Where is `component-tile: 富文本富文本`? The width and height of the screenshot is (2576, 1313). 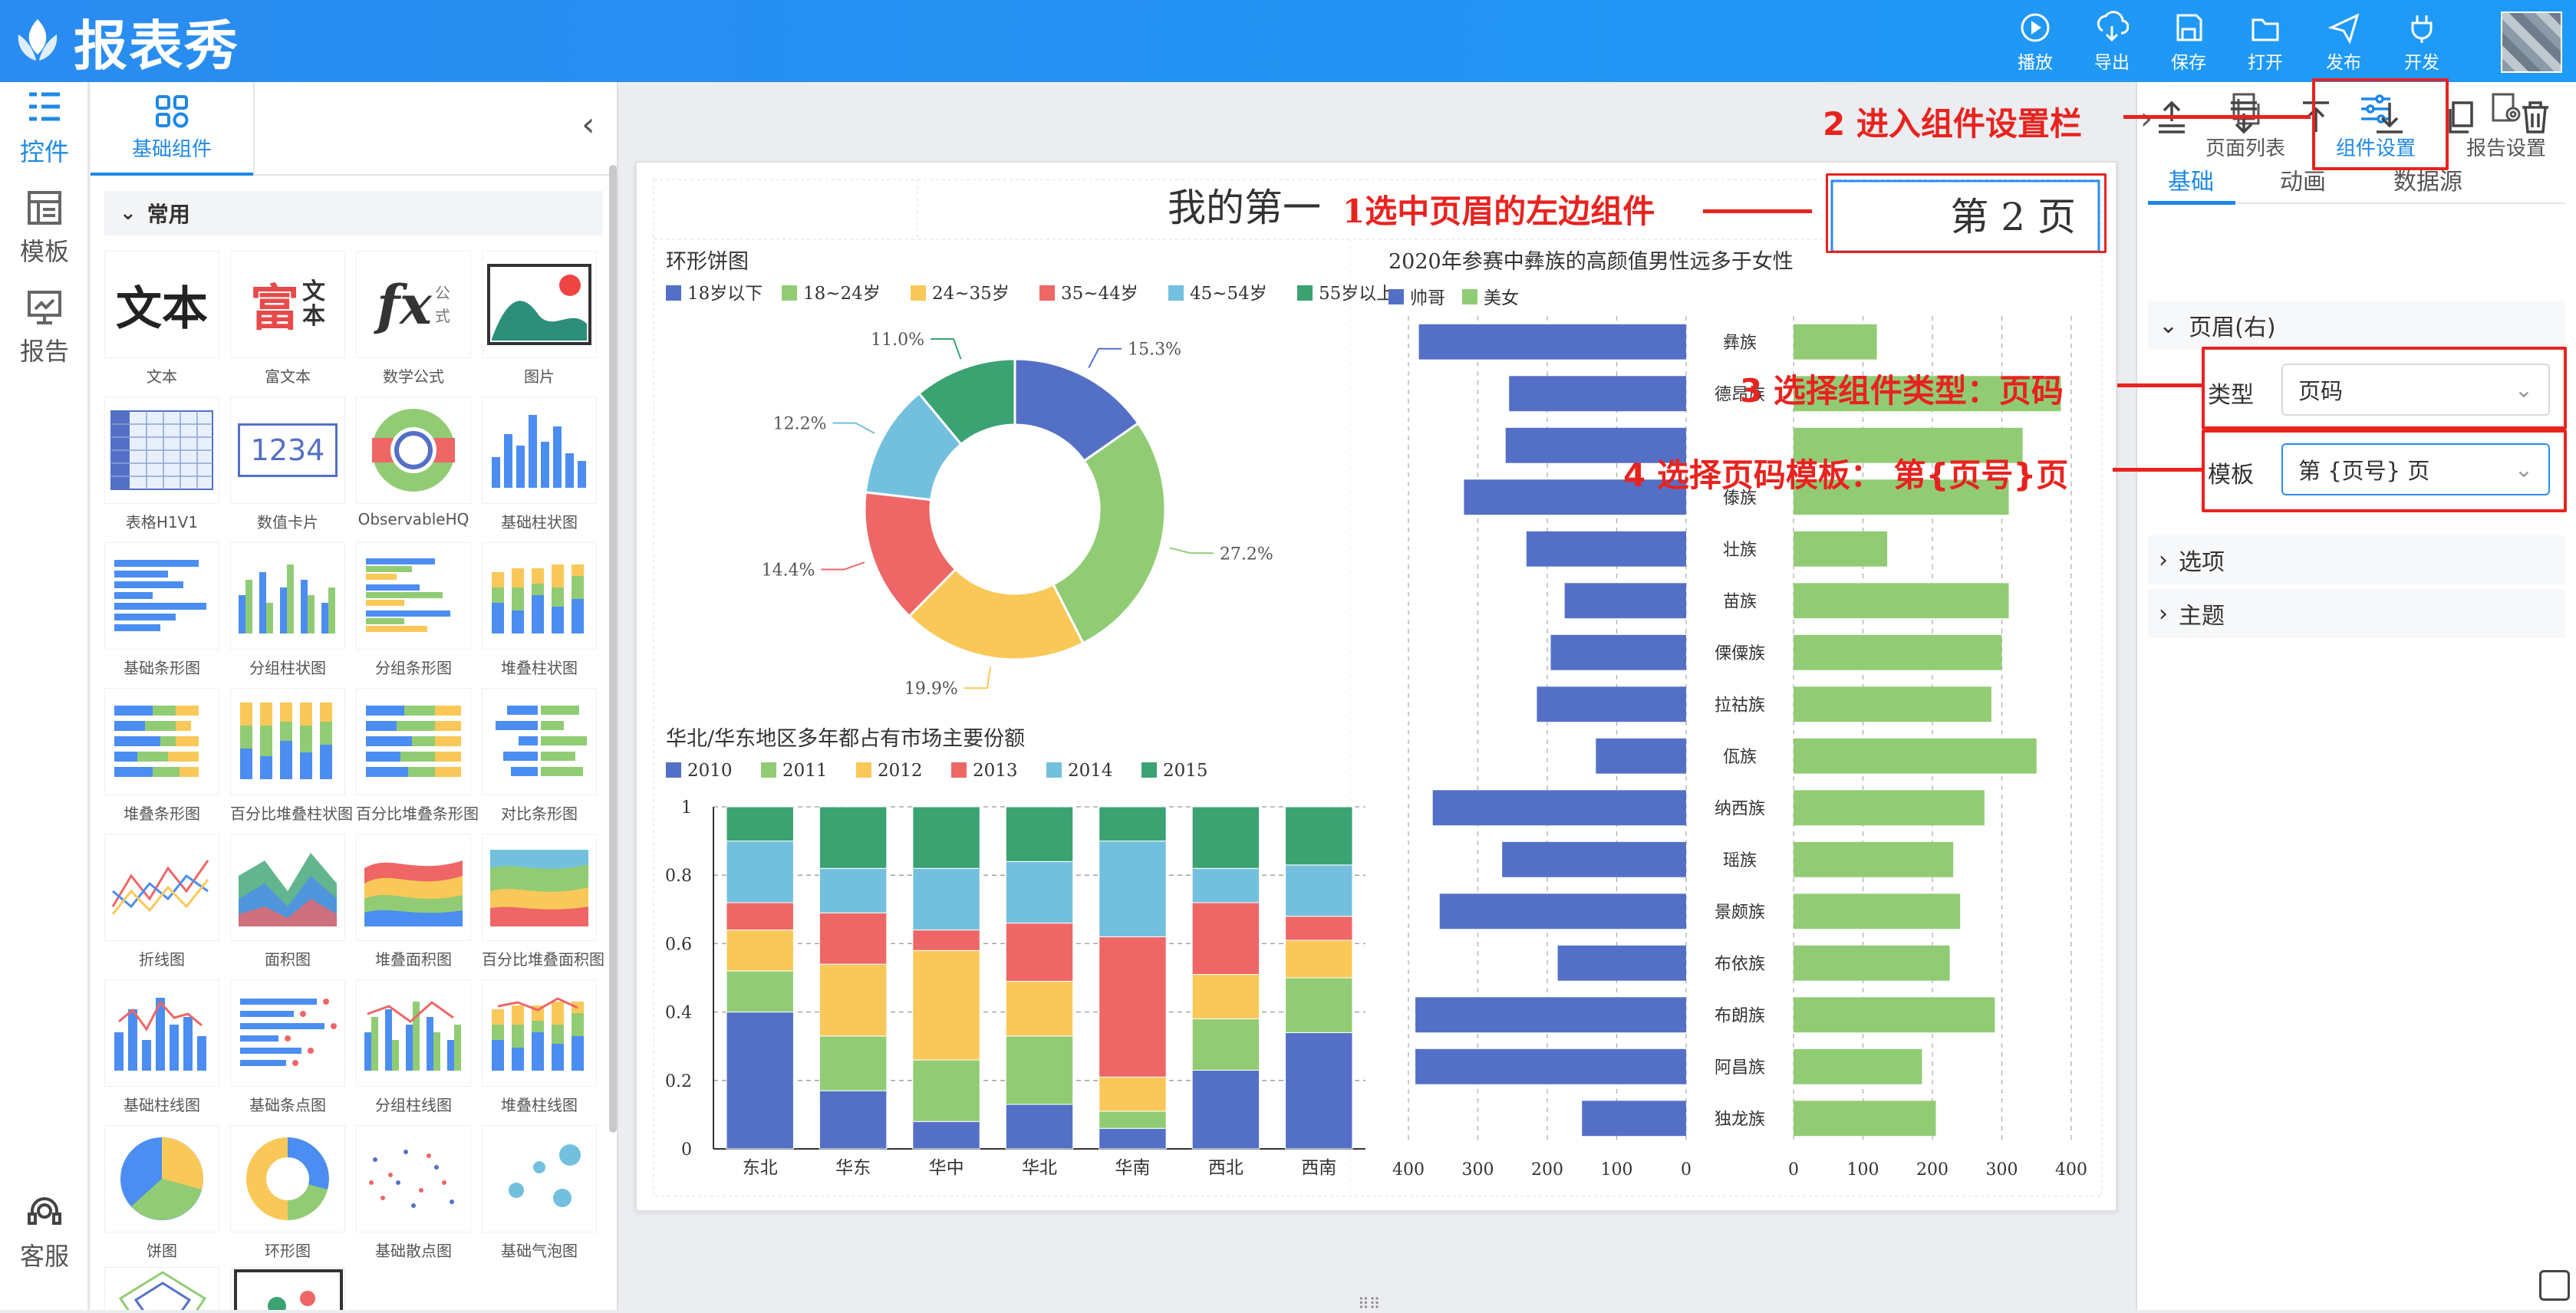 component-tile: 富文本富文本 is located at coordinates (287, 319).